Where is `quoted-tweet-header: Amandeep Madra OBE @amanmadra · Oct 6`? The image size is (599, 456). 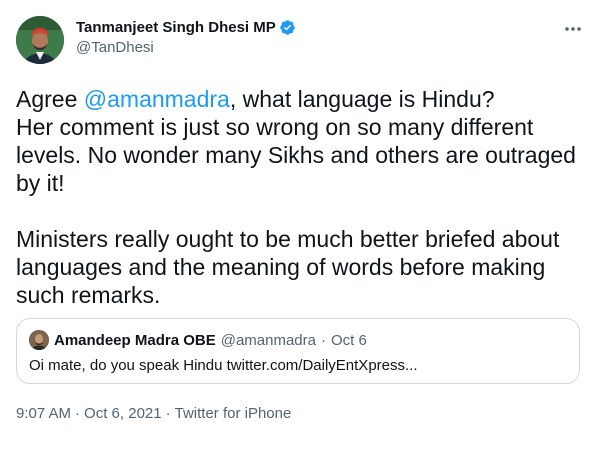
quoted-tweet-header: Amandeep Madra OBE @amanmadra · Oct 6 is located at coordinates (198, 340).